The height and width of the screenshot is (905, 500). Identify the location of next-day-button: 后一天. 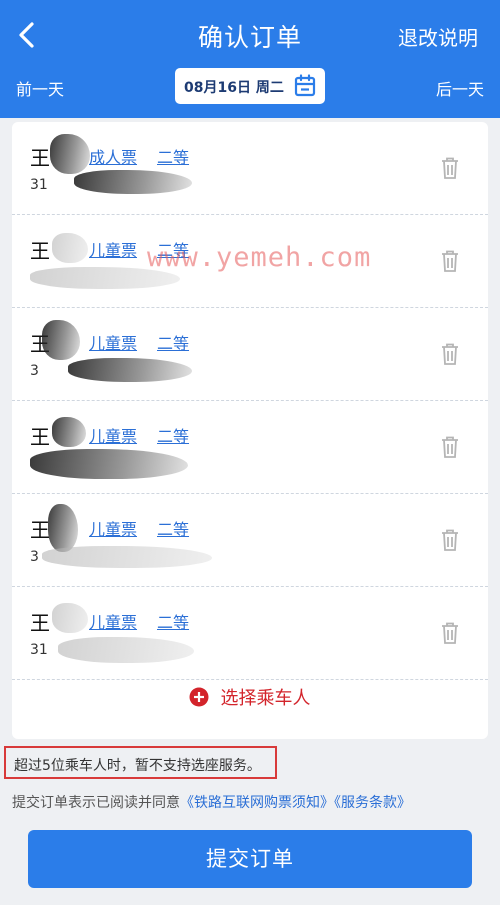
(460, 88).